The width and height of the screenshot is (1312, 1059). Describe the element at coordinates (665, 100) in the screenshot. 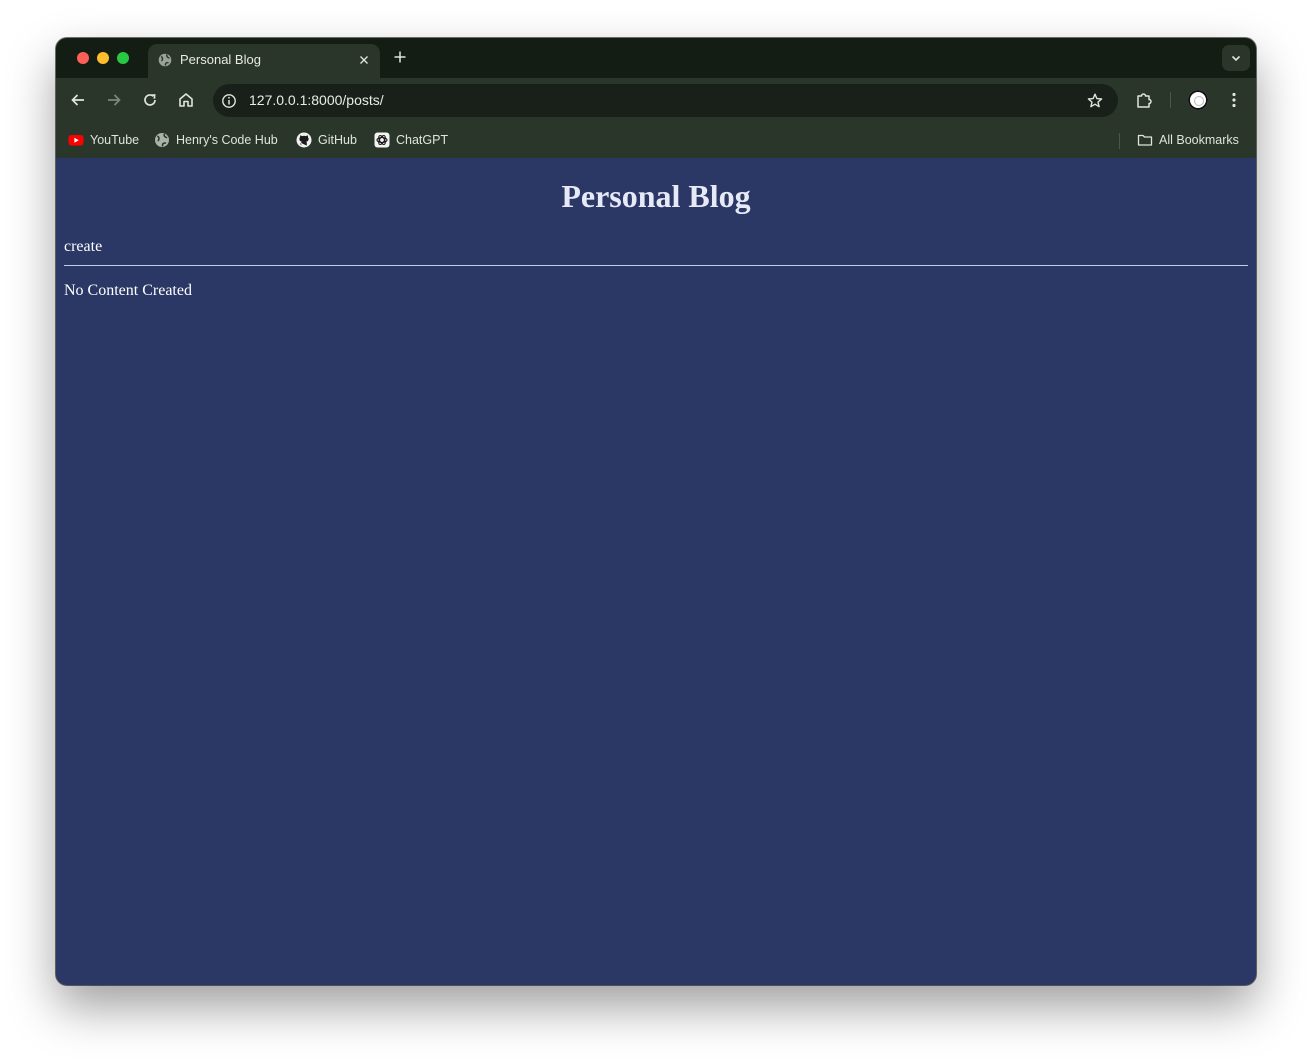

I see `address-bar: 127.0.0.1:8000/posts/` at that location.